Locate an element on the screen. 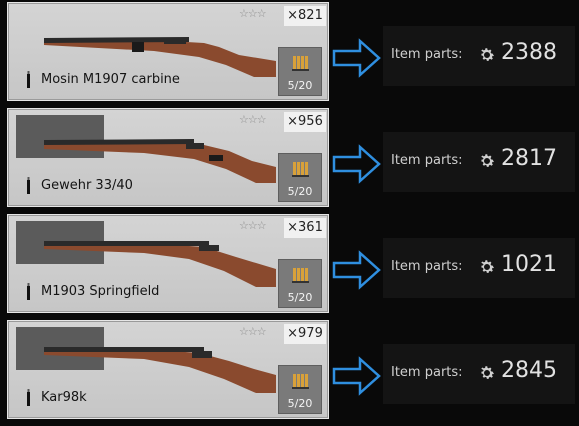 Image resolution: width=579 pixels, height=426 pixels. count-badge: ×956 is located at coordinates (305, 122).